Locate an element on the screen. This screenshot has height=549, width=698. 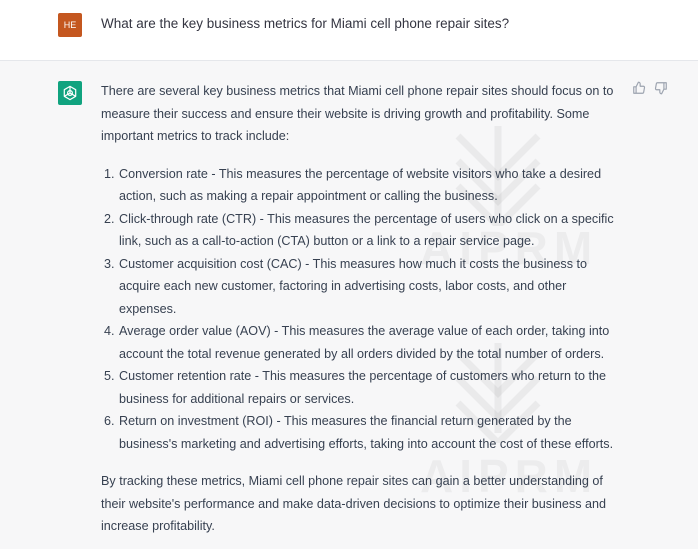
user-avatar: HE is located at coordinates (70, 25).